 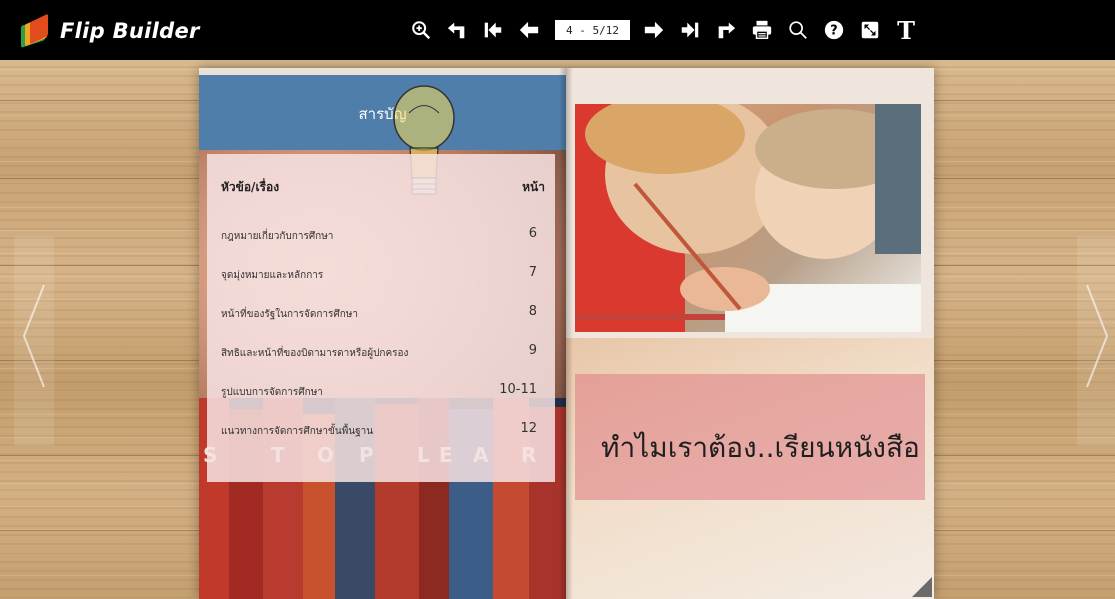 I want to click on toc-header-bar: สารบัญ, so click(x=382, y=112).